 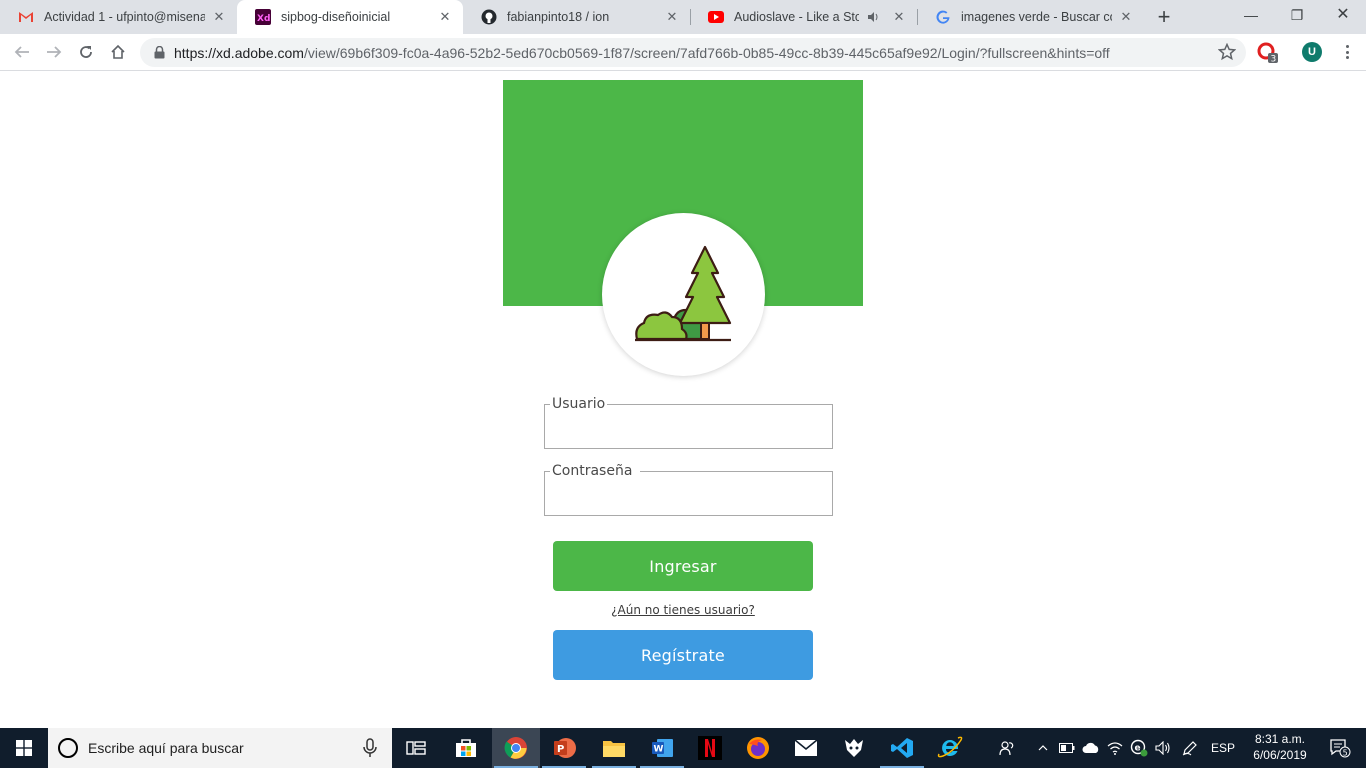 What do you see at coordinates (466, 748) in the screenshot?
I see `store-icon` at bounding box center [466, 748].